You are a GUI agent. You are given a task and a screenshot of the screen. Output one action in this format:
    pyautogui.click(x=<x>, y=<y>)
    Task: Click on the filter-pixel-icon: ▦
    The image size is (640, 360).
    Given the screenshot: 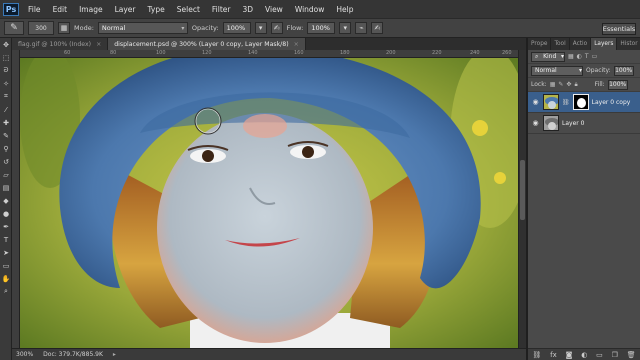 What is the action you would take?
    pyautogui.click(x=571, y=56)
    